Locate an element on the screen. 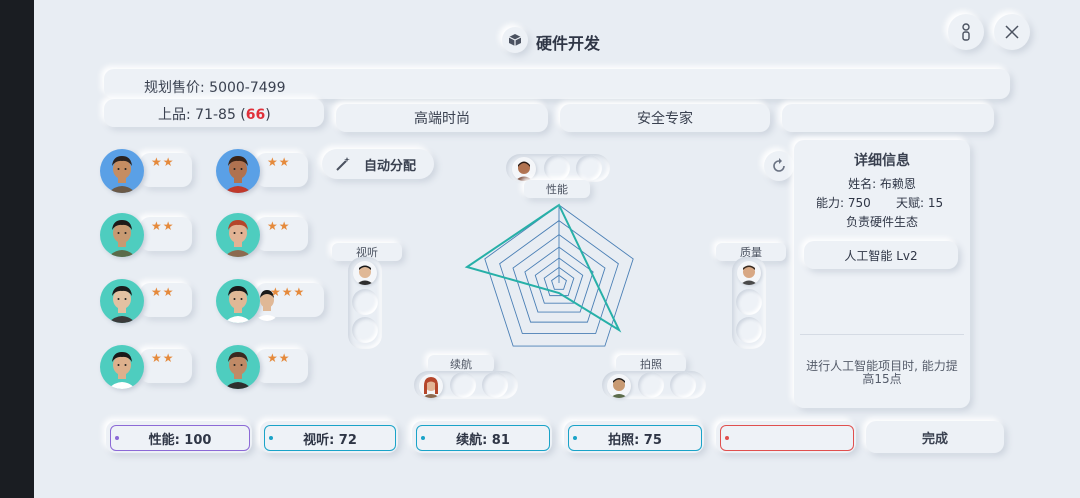  stat-label: 续航: 81 is located at coordinates (483, 440).